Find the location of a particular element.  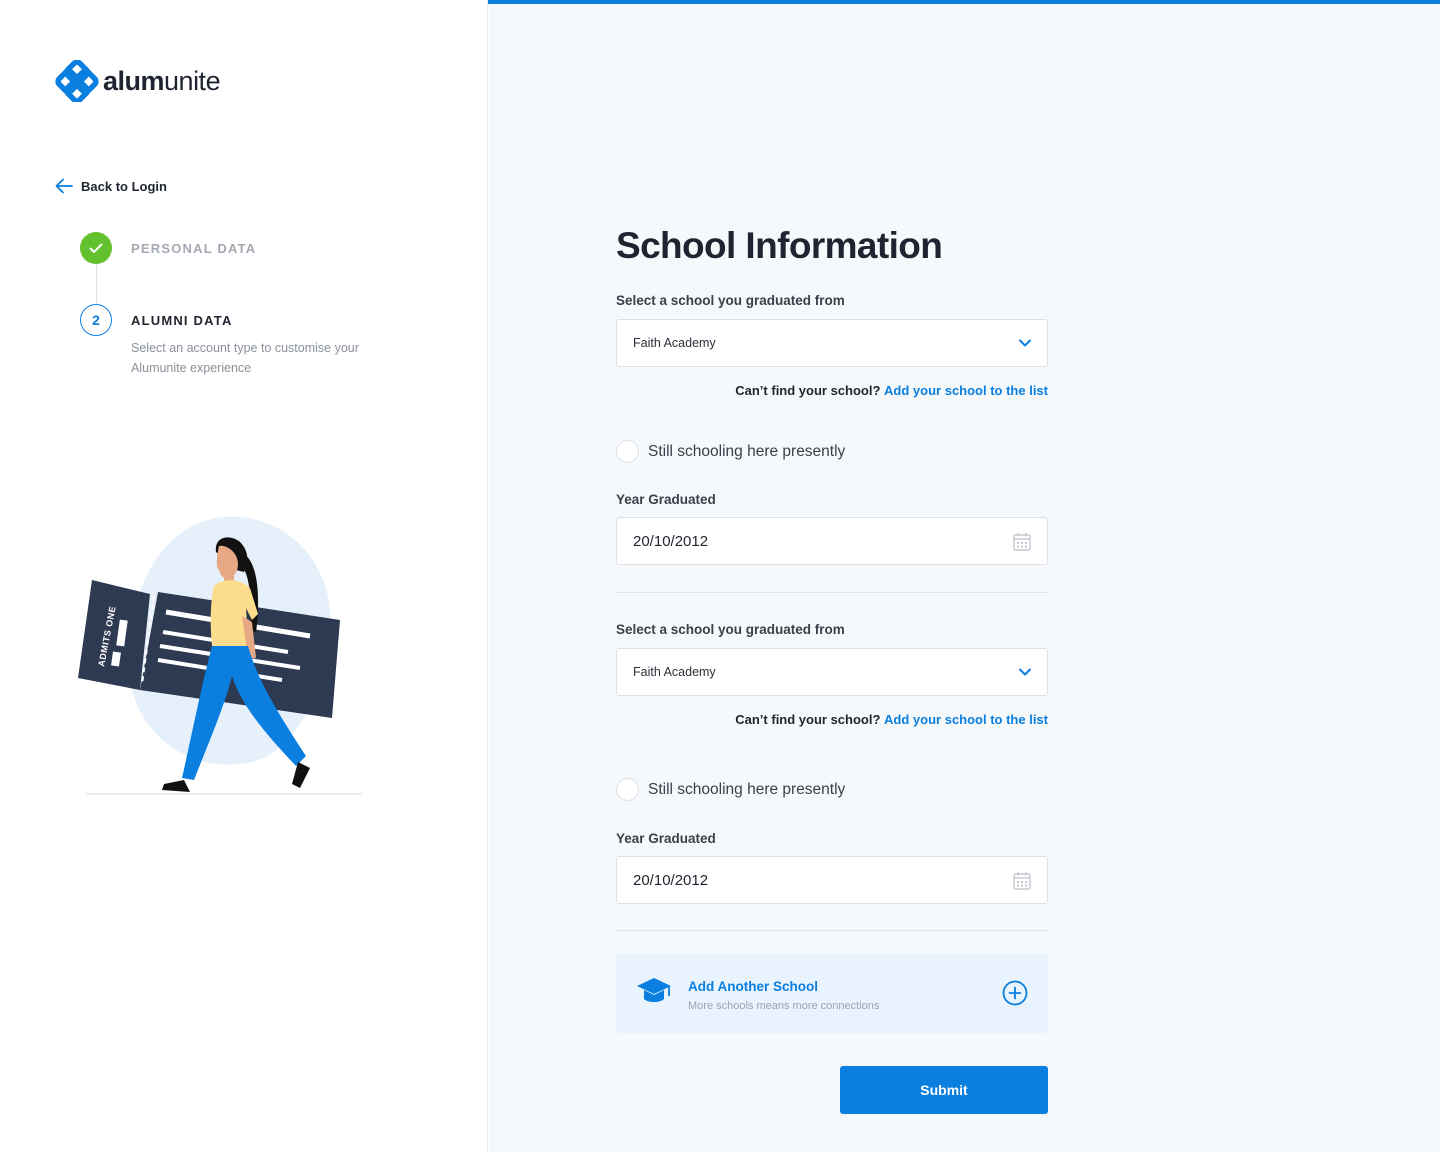

add-another-school-subtitle: More schools means more connections is located at coordinates (784, 1006).